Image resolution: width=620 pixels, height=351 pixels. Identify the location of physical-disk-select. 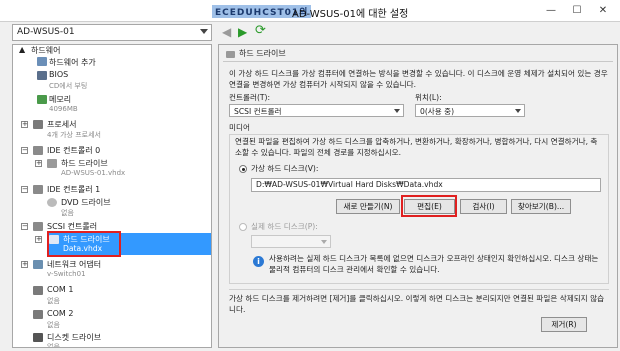
(291, 241).